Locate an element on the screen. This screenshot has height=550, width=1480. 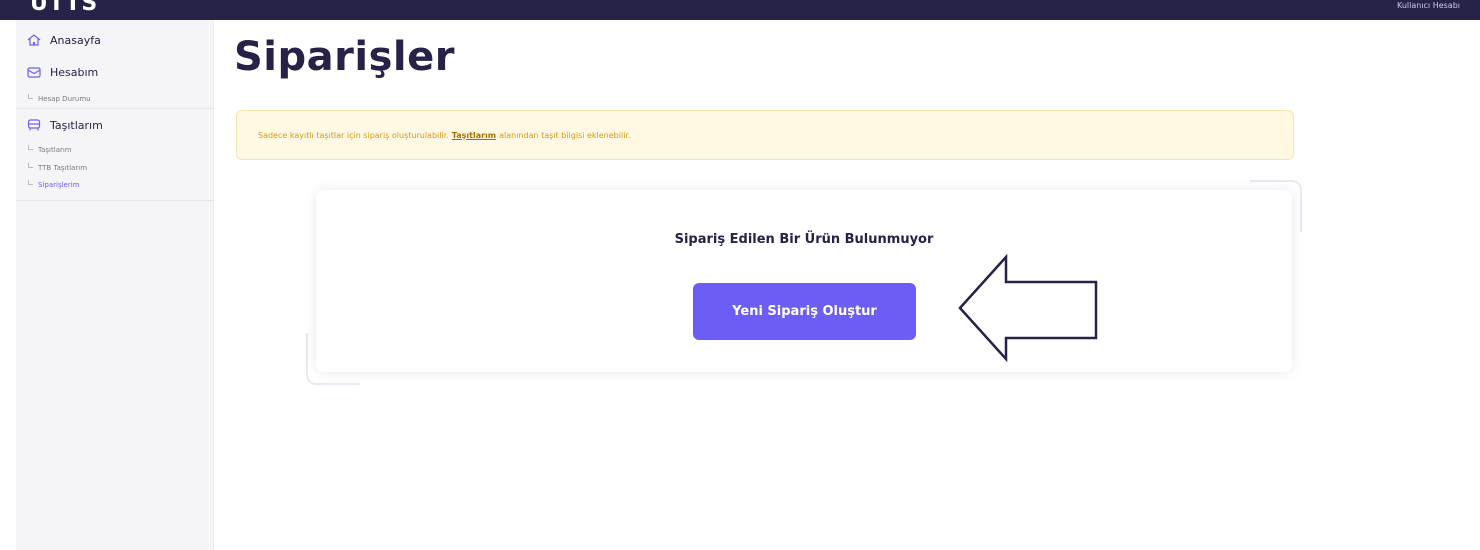
sidebar-subitem-label: TTB Taşıtlarım is located at coordinates (63, 168).